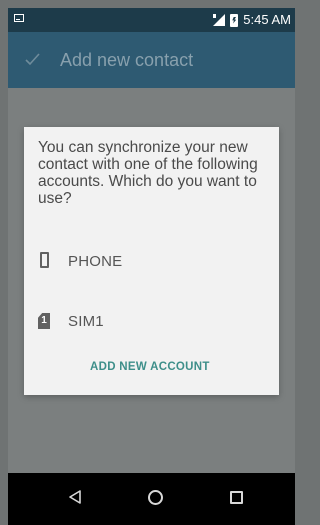  I want to click on add-new-account-button: ADD NEW ACCOUNT, so click(150, 367).